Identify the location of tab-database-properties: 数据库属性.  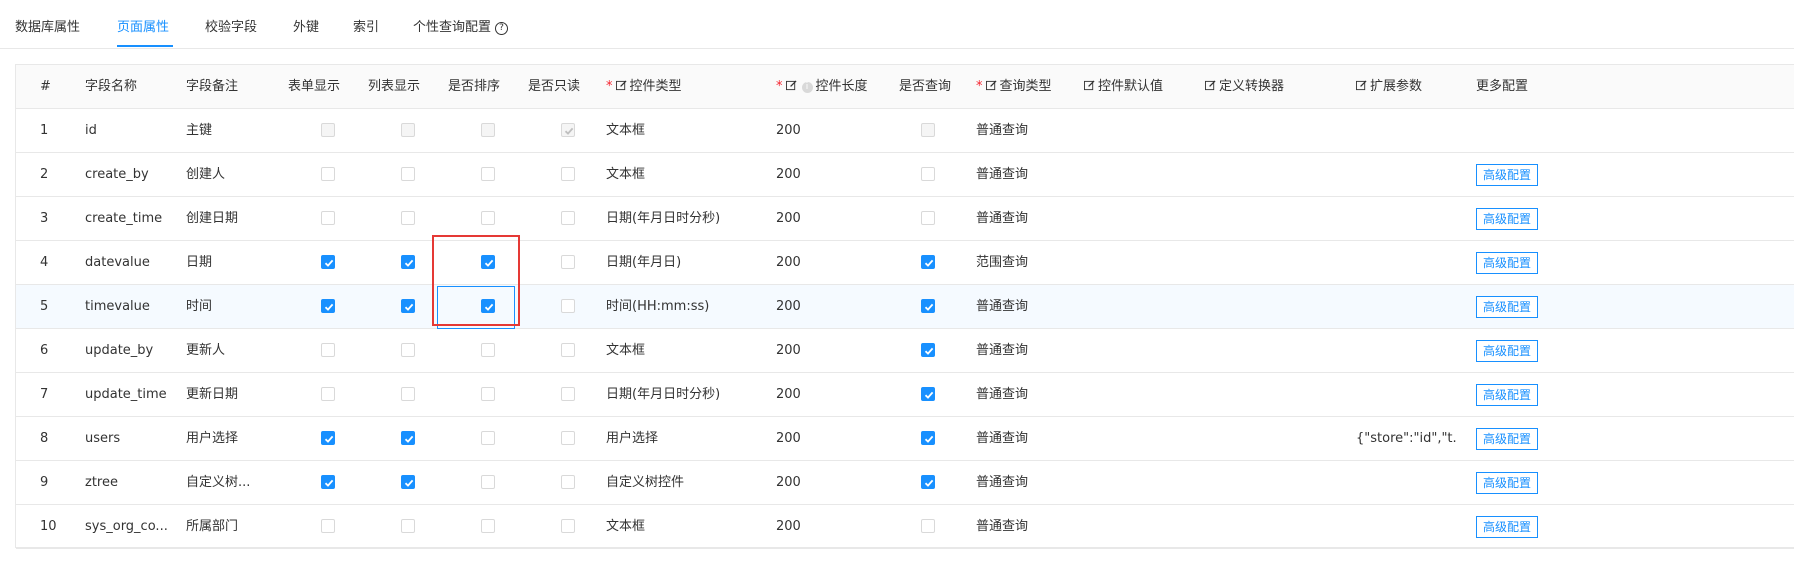
(47, 25).